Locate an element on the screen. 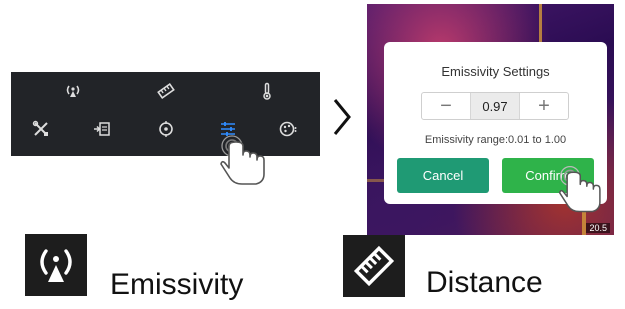  thermometer-icon is located at coordinates (267, 91).